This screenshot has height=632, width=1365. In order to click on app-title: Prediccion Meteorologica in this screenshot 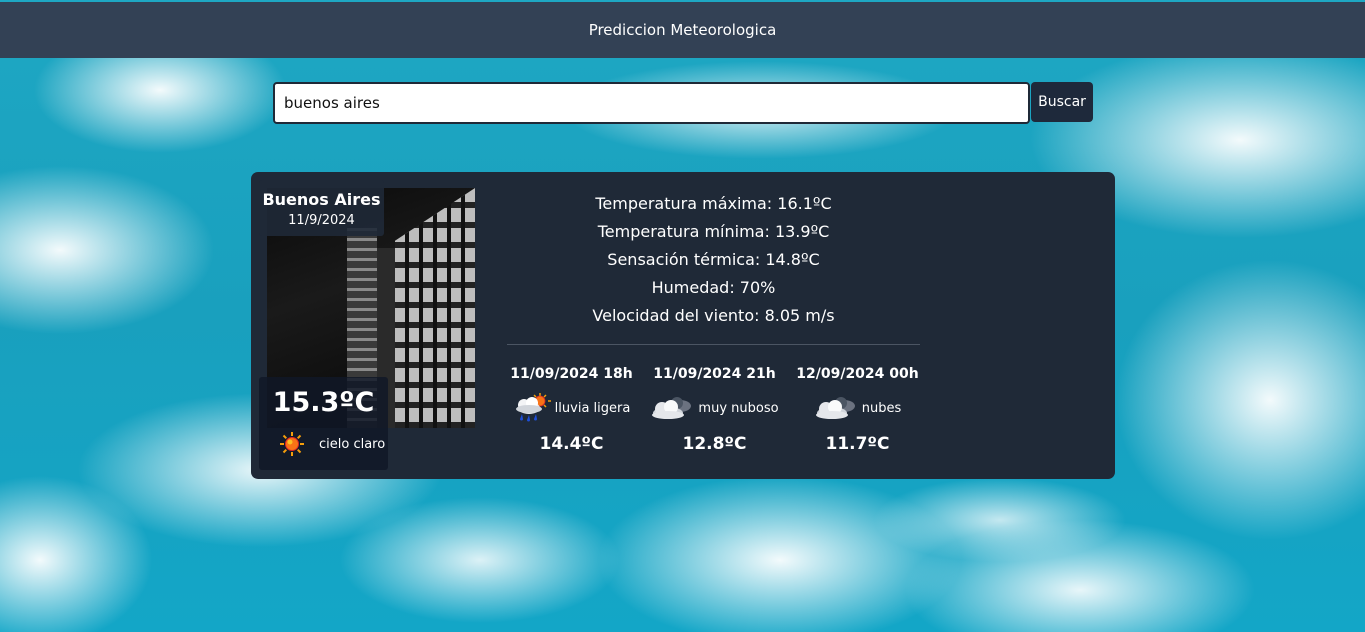, I will do `click(682, 30)`.